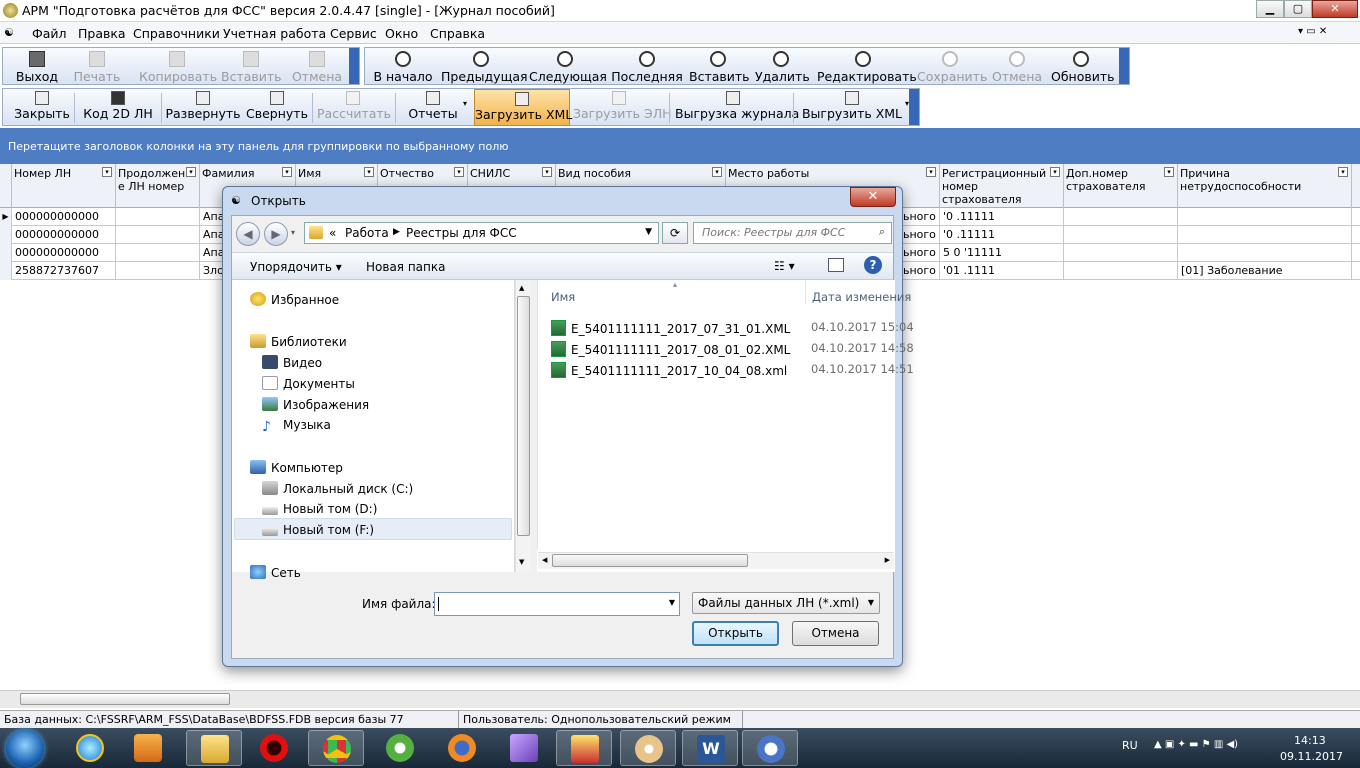  What do you see at coordinates (861, 297) in the screenshot?
I see `column-date-header: Дата изменения` at bounding box center [861, 297].